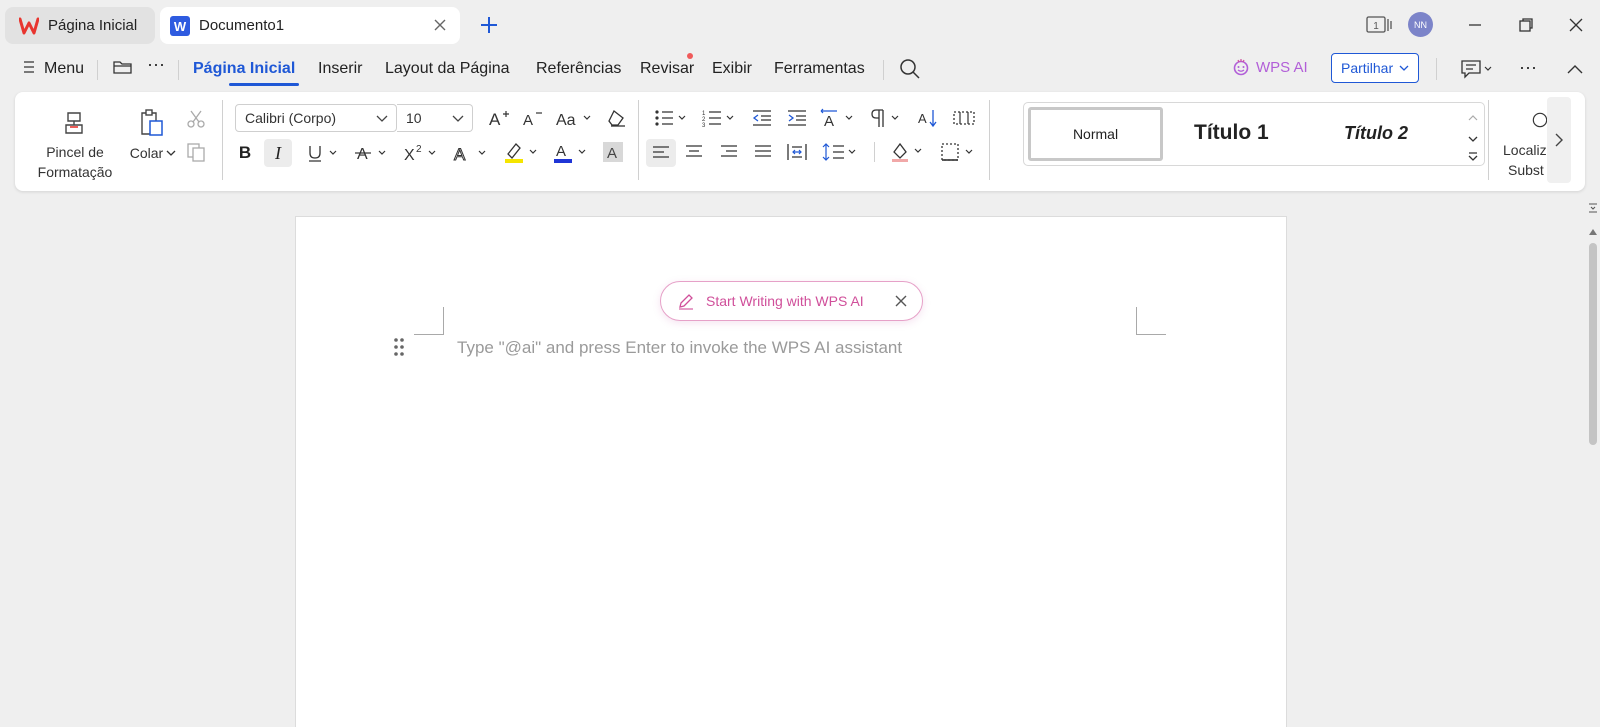 The height and width of the screenshot is (727, 1600). What do you see at coordinates (694, 152) in the screenshot?
I see `align-center-icon` at bounding box center [694, 152].